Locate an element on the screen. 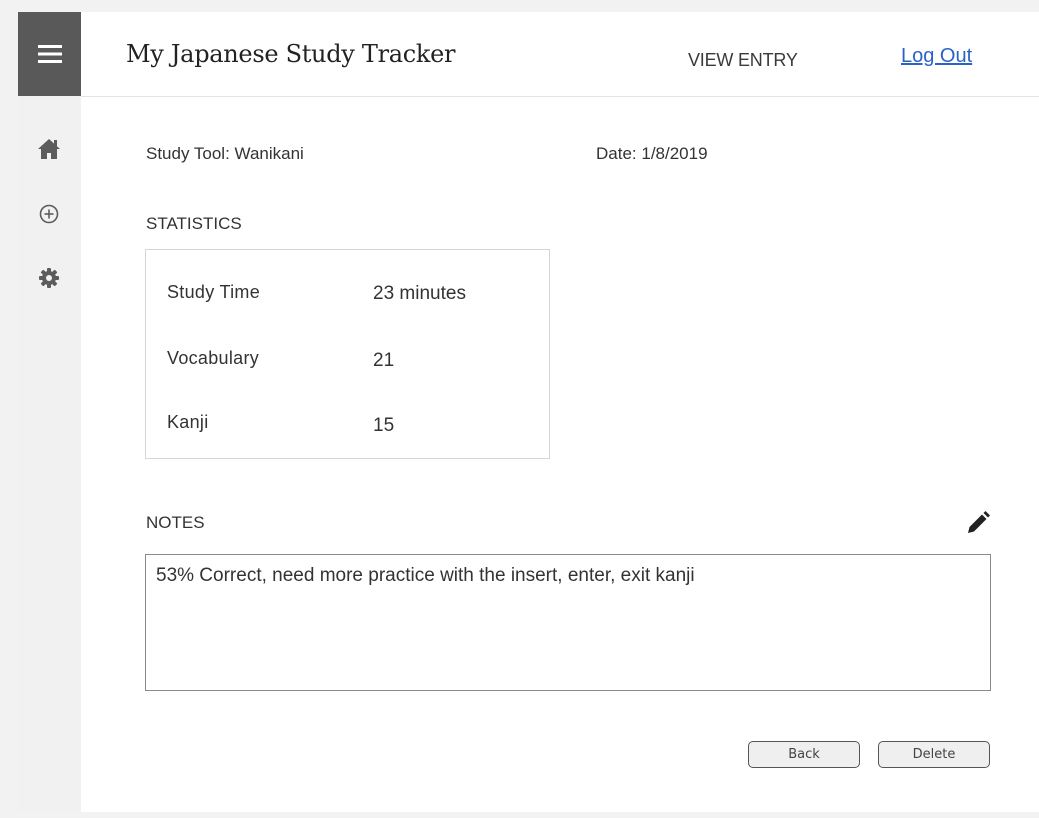 This screenshot has width=1039, height=818. date-field: Date: 1/8/2019 is located at coordinates (652, 154).